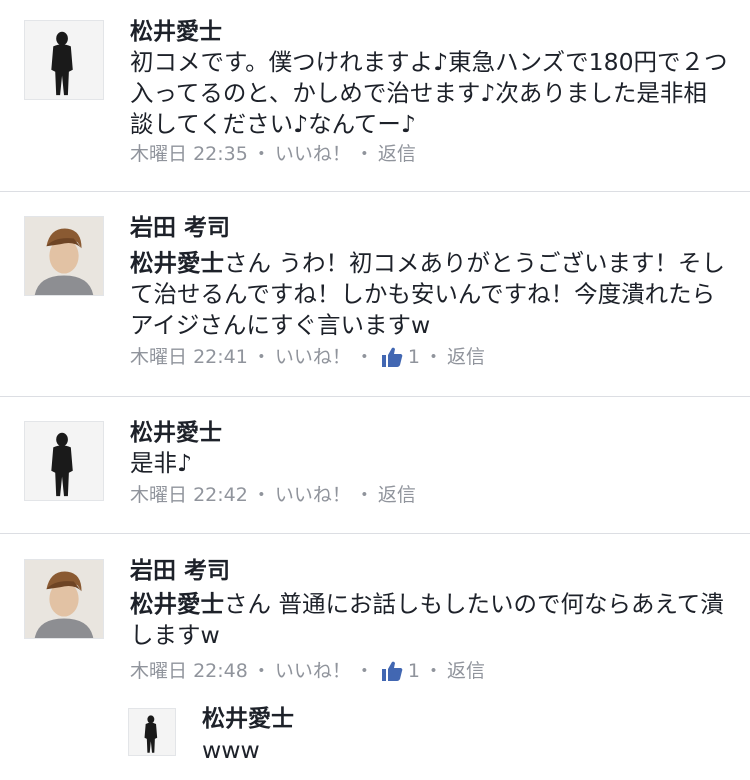 This screenshot has height=780, width=750. I want to click on comment-text: 是非♪, so click(430, 463).